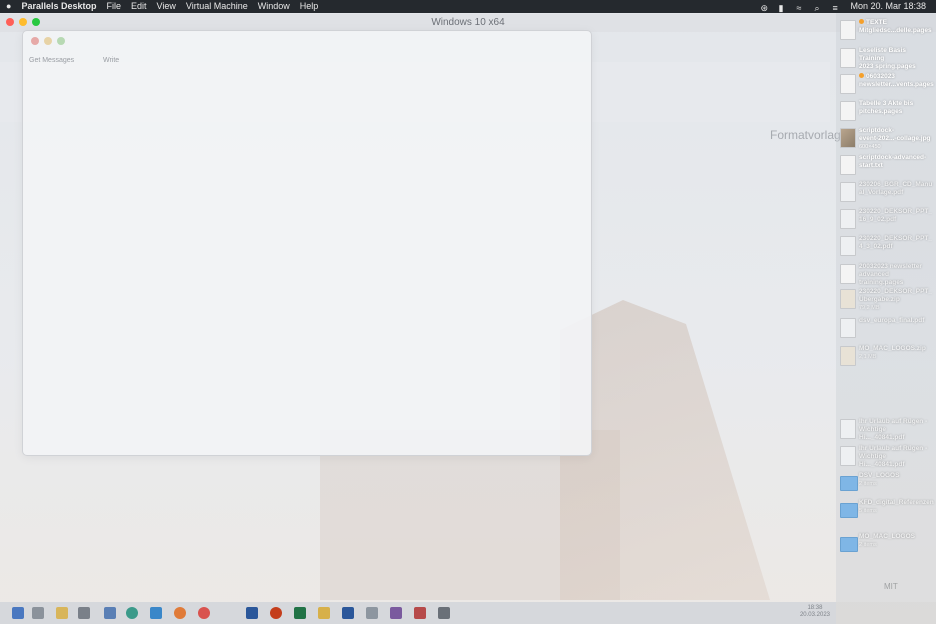 This screenshot has height=624, width=936. I want to click on dock-file-item: 06032023 newsletter...vents.pages, so click(886, 85).